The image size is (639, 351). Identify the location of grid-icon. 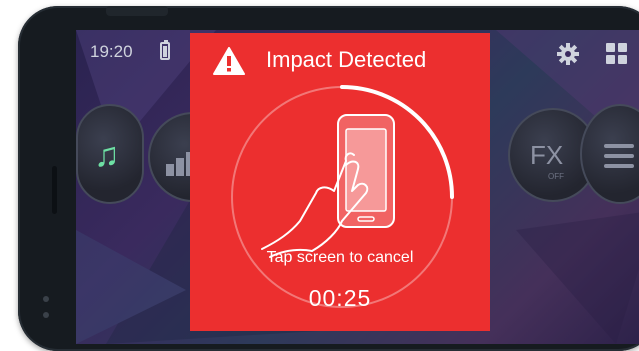
(617, 54).